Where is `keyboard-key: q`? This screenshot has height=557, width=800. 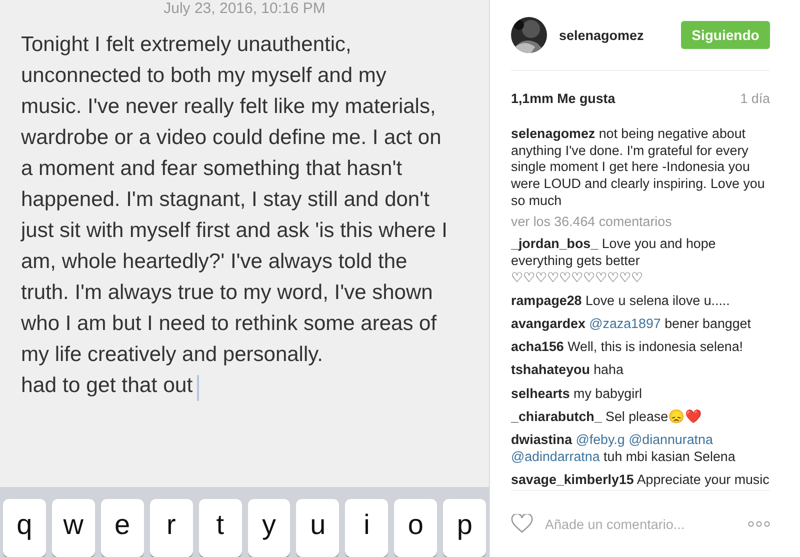
keyboard-key: q is located at coordinates (24, 528).